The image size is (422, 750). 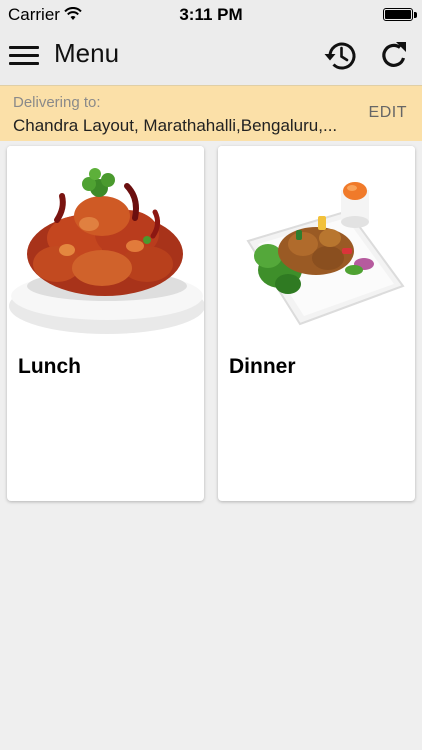 I want to click on lunch-food-image, so click(x=105, y=244).